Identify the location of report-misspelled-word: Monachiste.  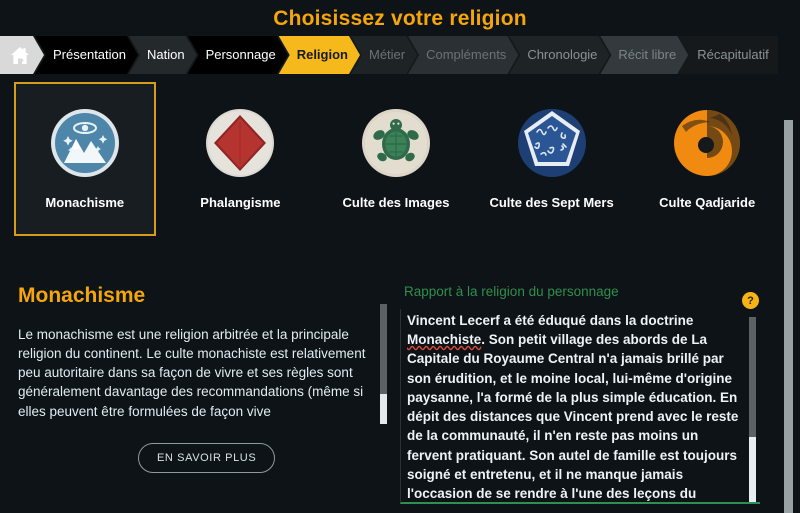
(444, 340).